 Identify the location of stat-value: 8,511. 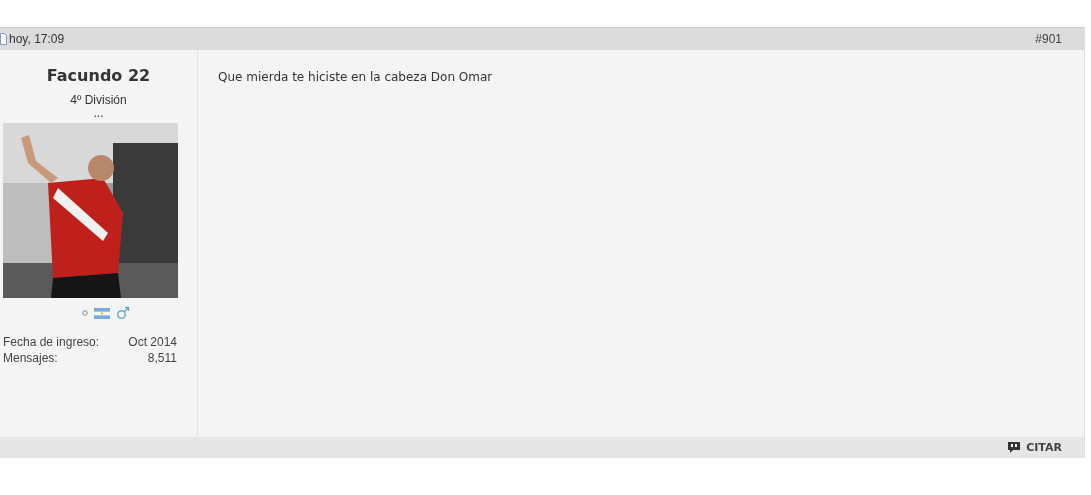
(162, 358).